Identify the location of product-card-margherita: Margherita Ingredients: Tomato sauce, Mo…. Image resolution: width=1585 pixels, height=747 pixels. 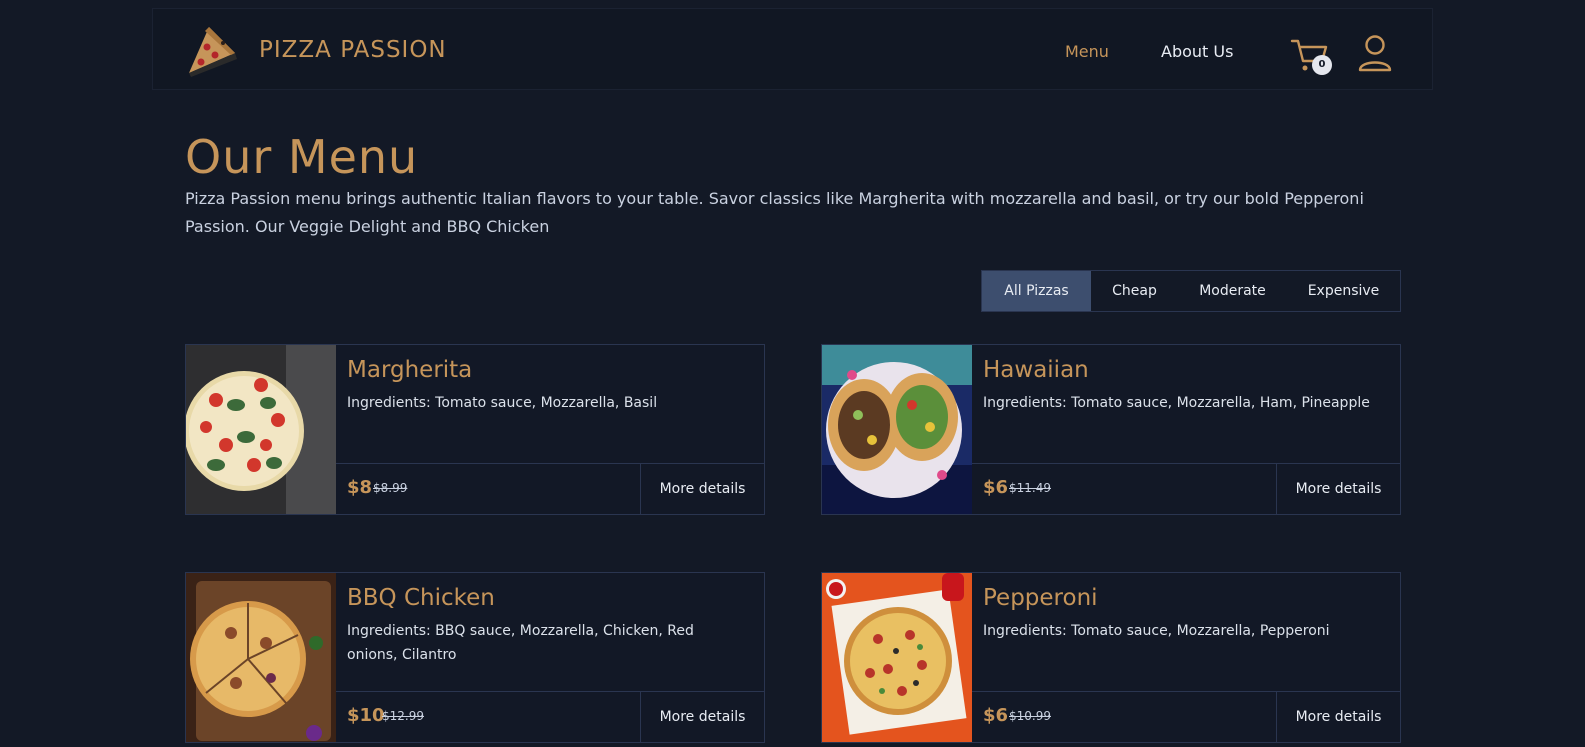
(475, 429).